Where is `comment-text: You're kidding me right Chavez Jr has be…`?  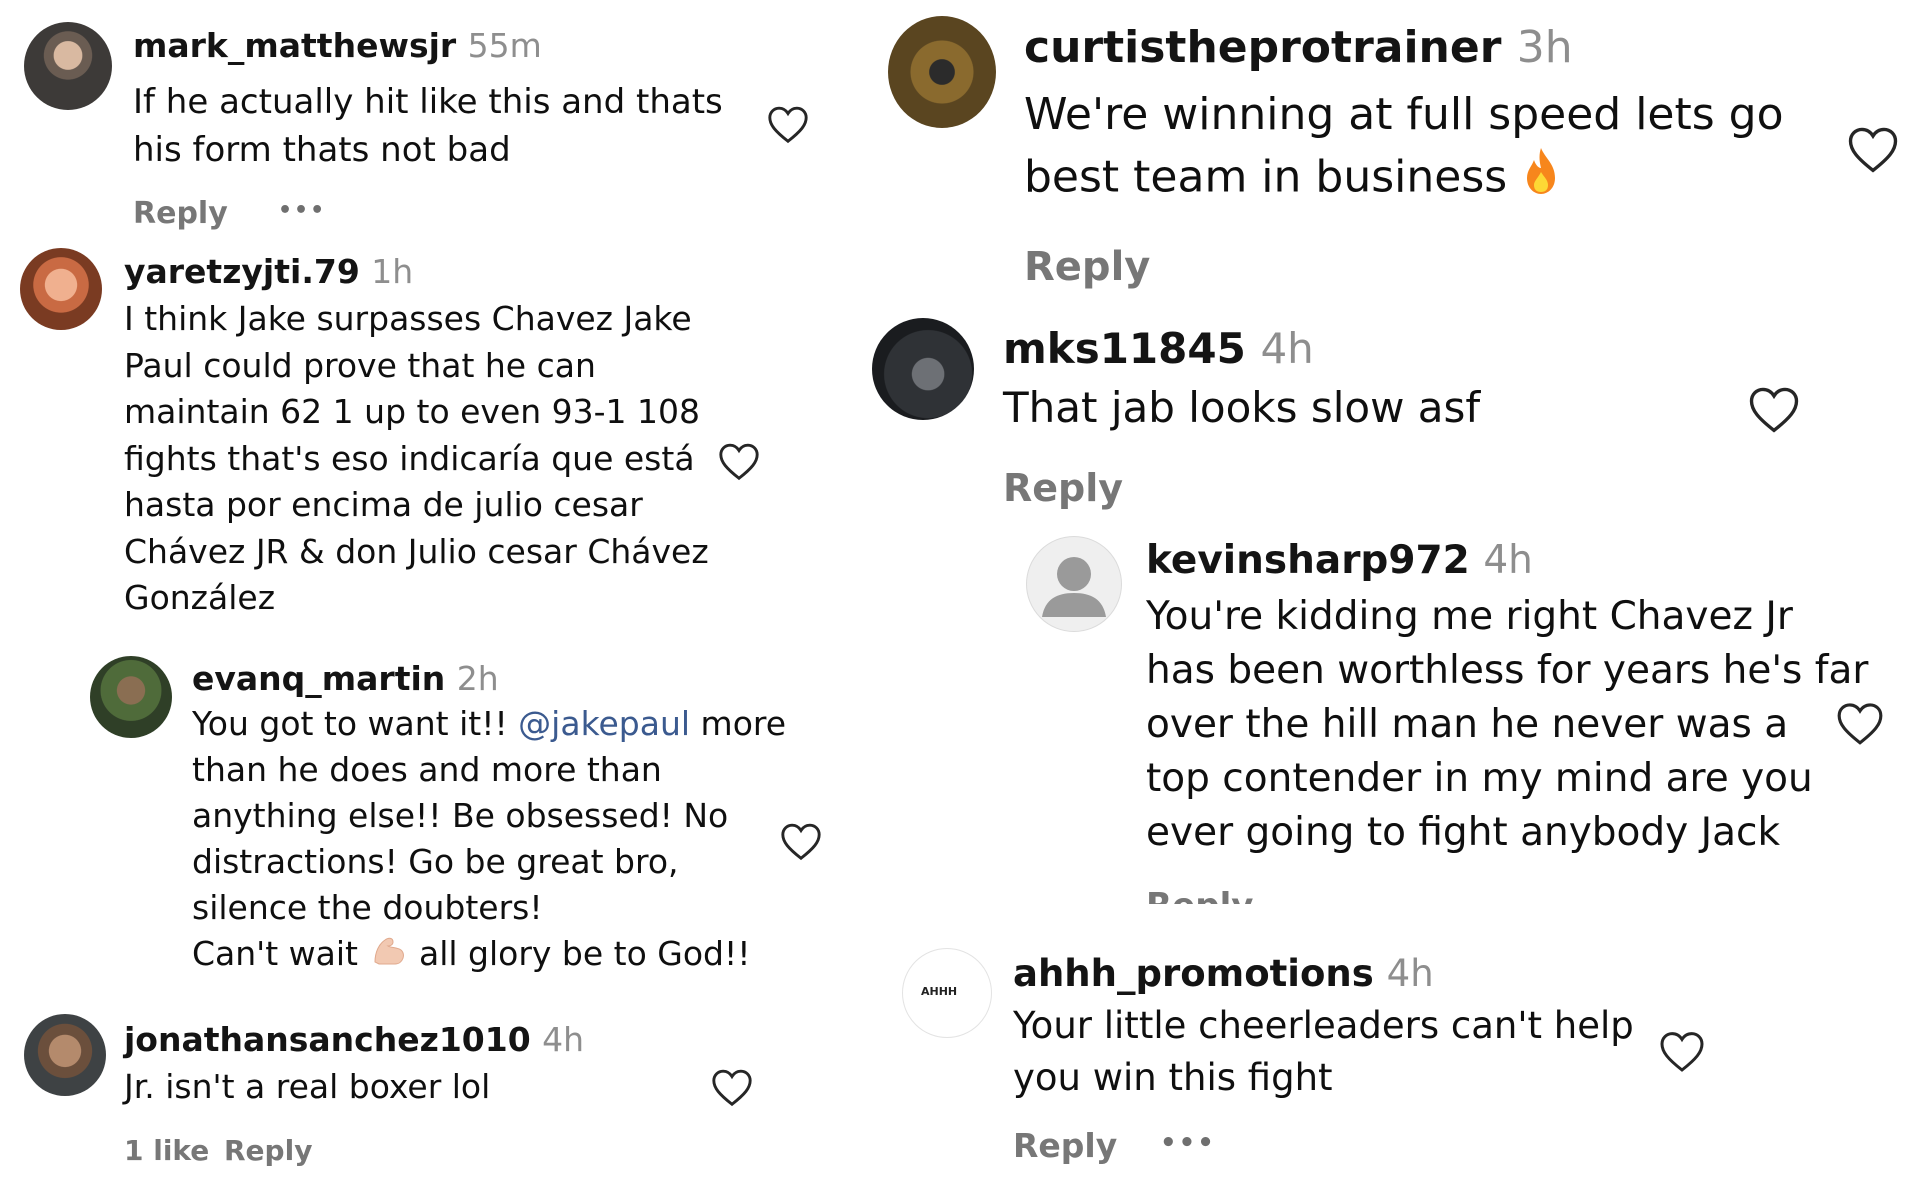
comment-text: You're kidding me right Chavez Jr has be… is located at coordinates (1507, 724).